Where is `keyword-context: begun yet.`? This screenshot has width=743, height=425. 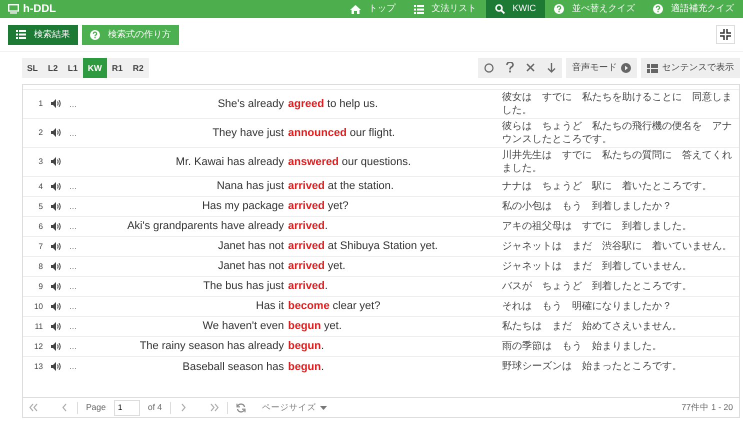 keyword-context: begun yet. is located at coordinates (394, 326).